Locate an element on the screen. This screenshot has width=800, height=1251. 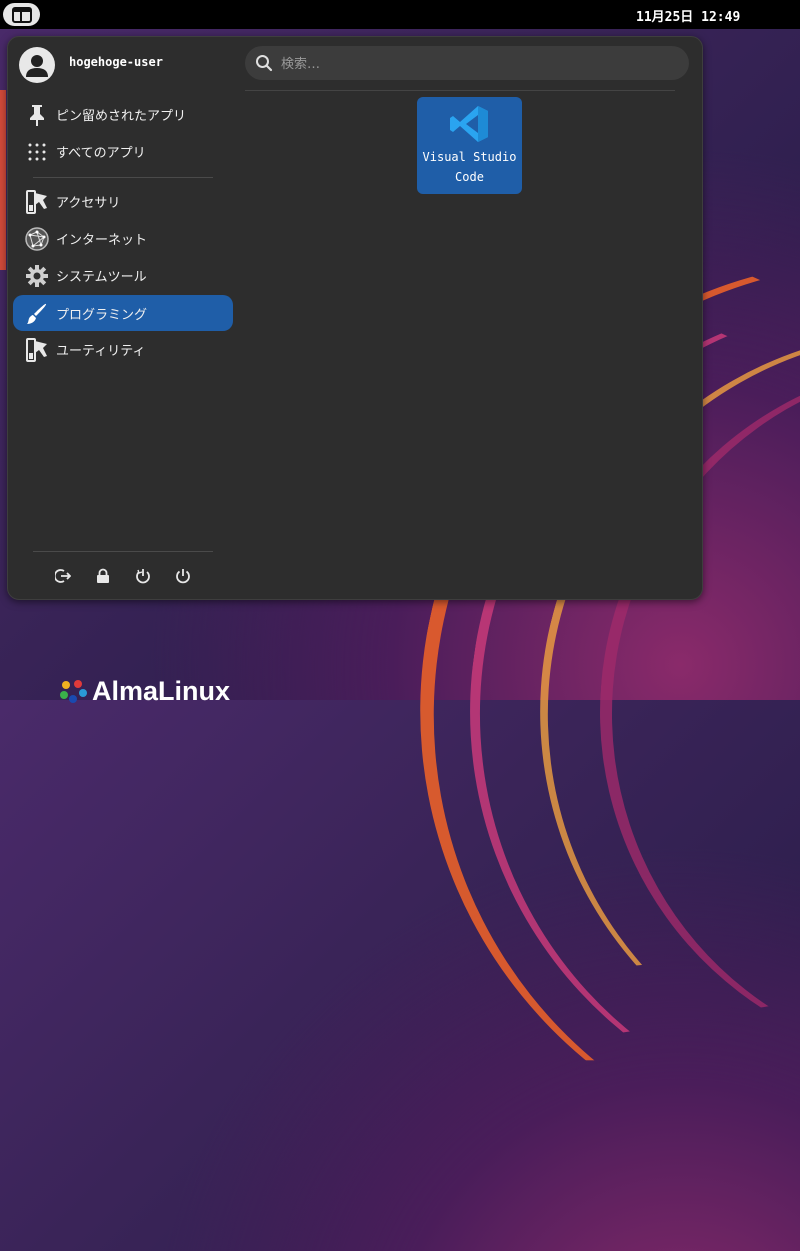
lock-button is located at coordinates (103, 576).